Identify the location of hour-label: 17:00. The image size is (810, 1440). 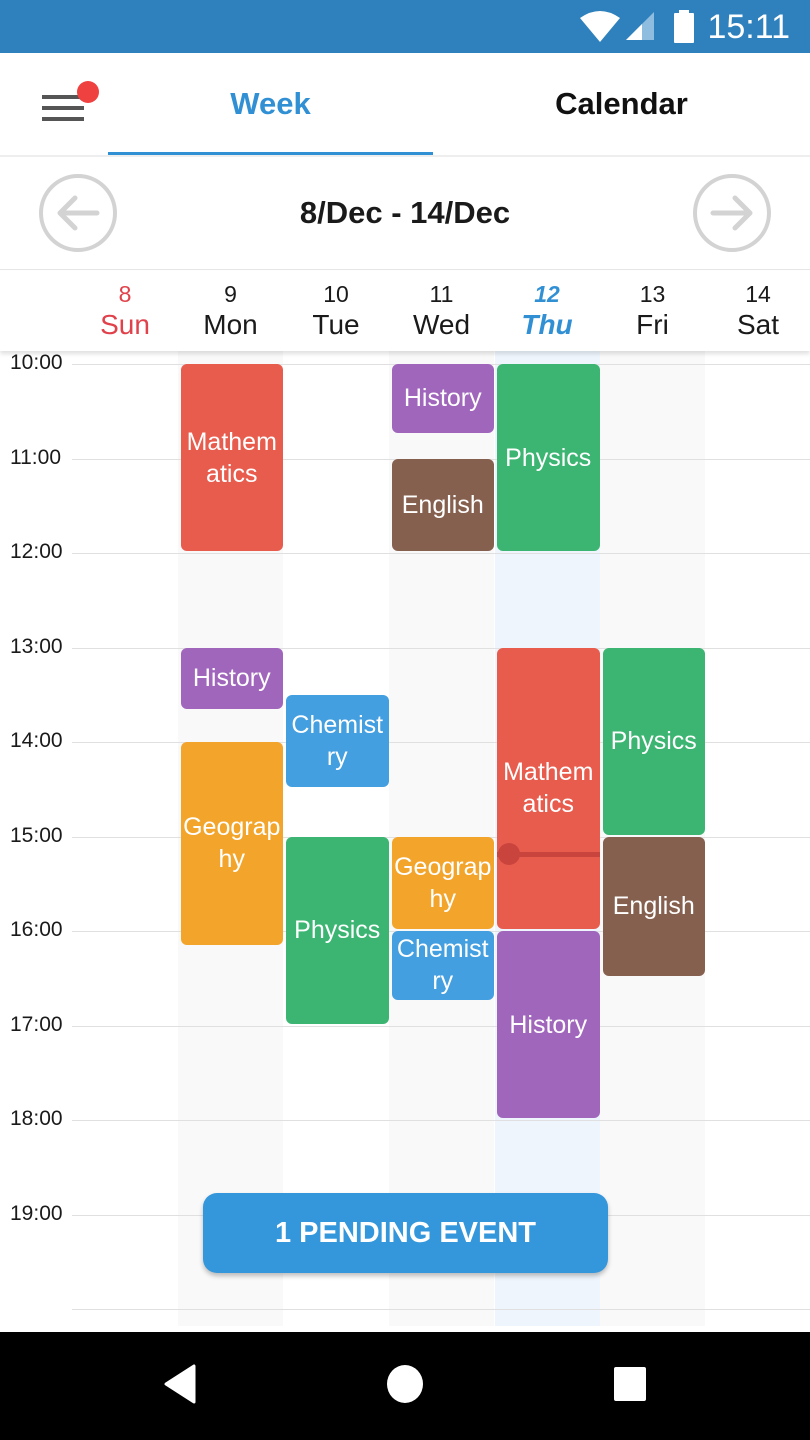
(36, 1024).